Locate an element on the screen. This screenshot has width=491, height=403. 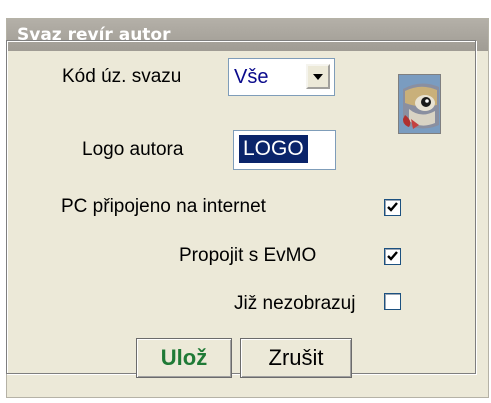
combo-dropdown-button is located at coordinates (318, 76).